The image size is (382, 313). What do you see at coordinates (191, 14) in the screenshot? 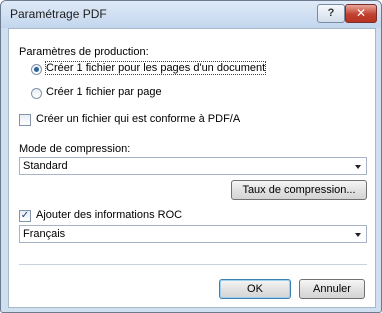
I see `title-bar: Paramétrage PDF ? ✕` at bounding box center [191, 14].